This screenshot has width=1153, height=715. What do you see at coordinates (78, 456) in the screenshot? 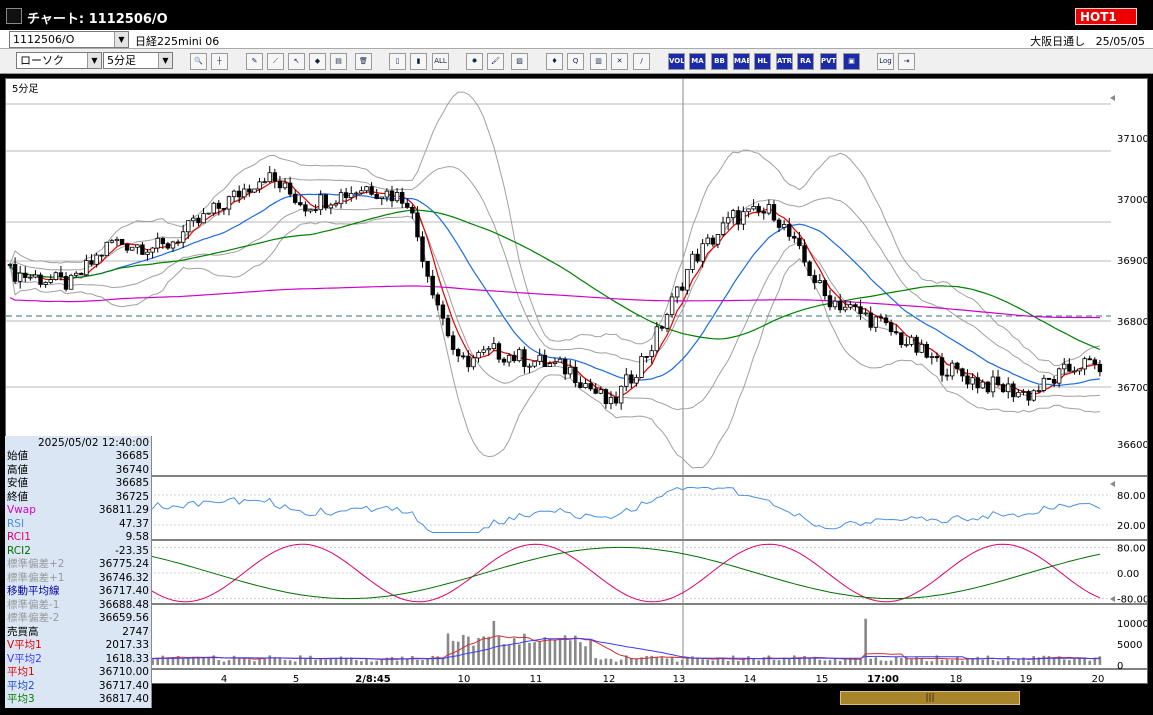
I see `data-row: 始値 36685` at bounding box center [78, 456].